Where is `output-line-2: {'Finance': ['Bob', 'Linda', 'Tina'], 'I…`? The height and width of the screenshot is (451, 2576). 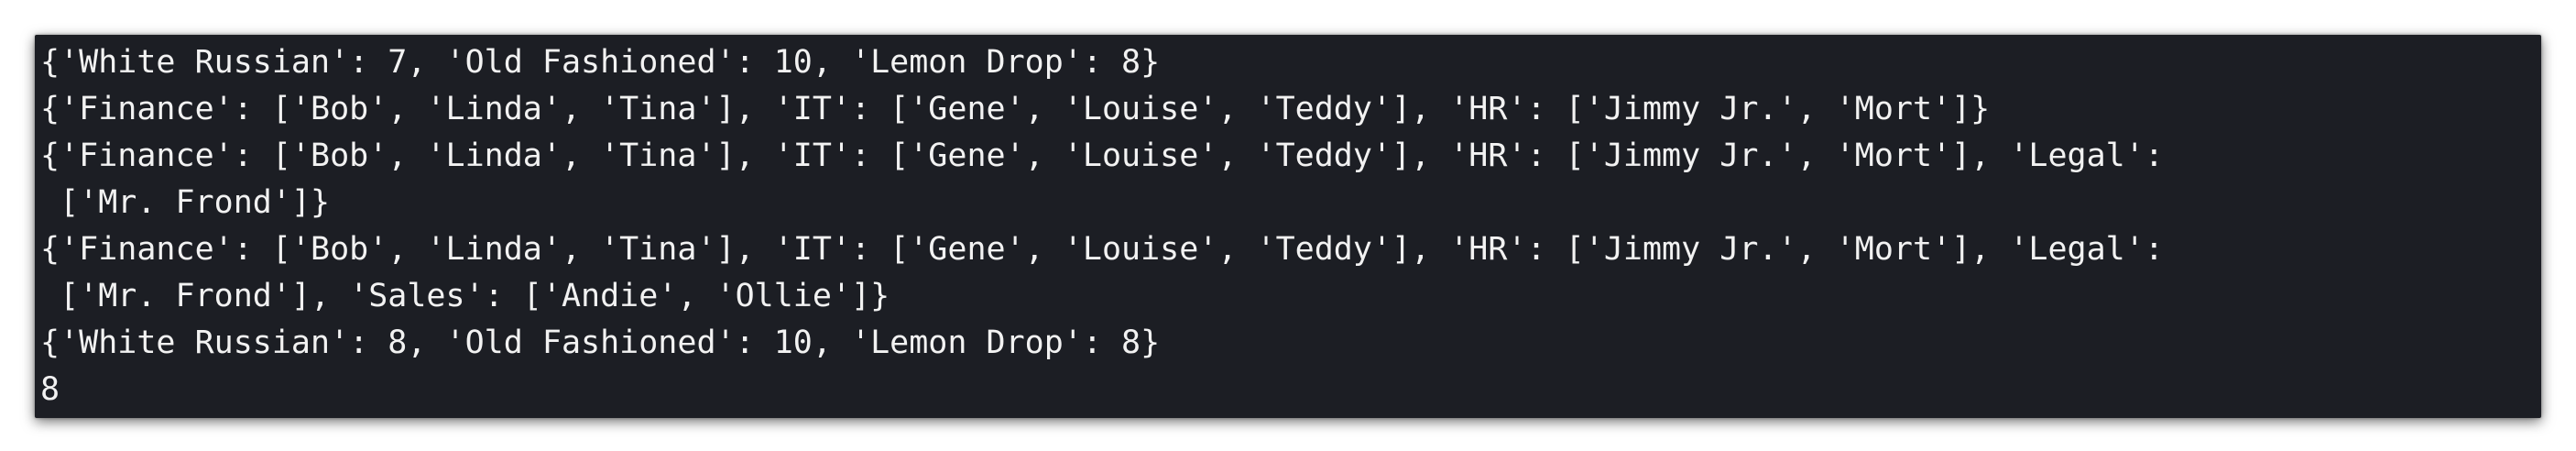 output-line-2: {'Finance': ['Bob', 'Linda', 'Tina'], 'I… is located at coordinates (1016, 109).